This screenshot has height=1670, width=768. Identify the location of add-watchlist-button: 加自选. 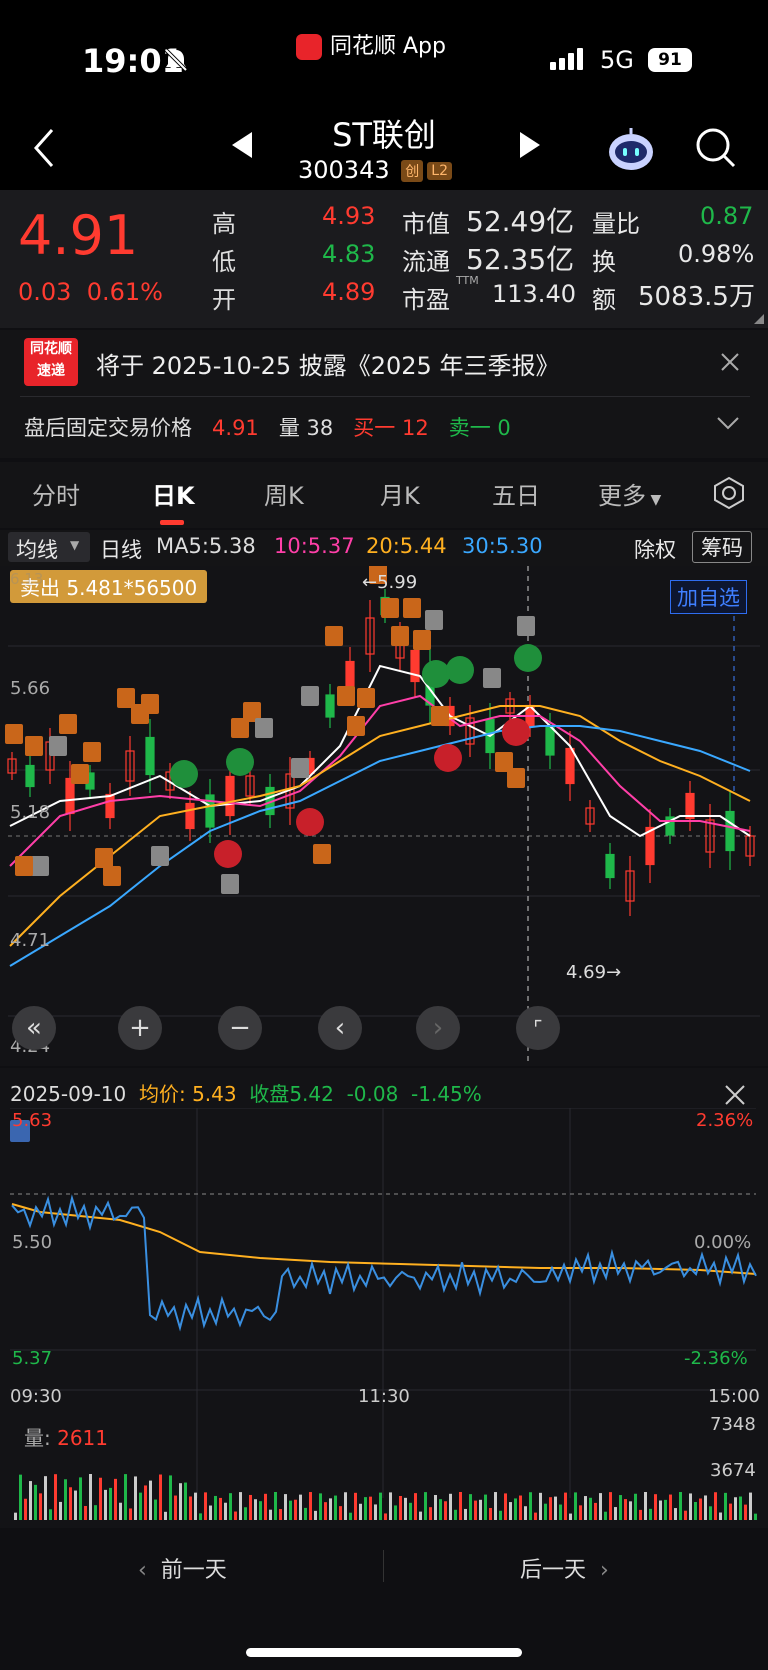
(708, 597).